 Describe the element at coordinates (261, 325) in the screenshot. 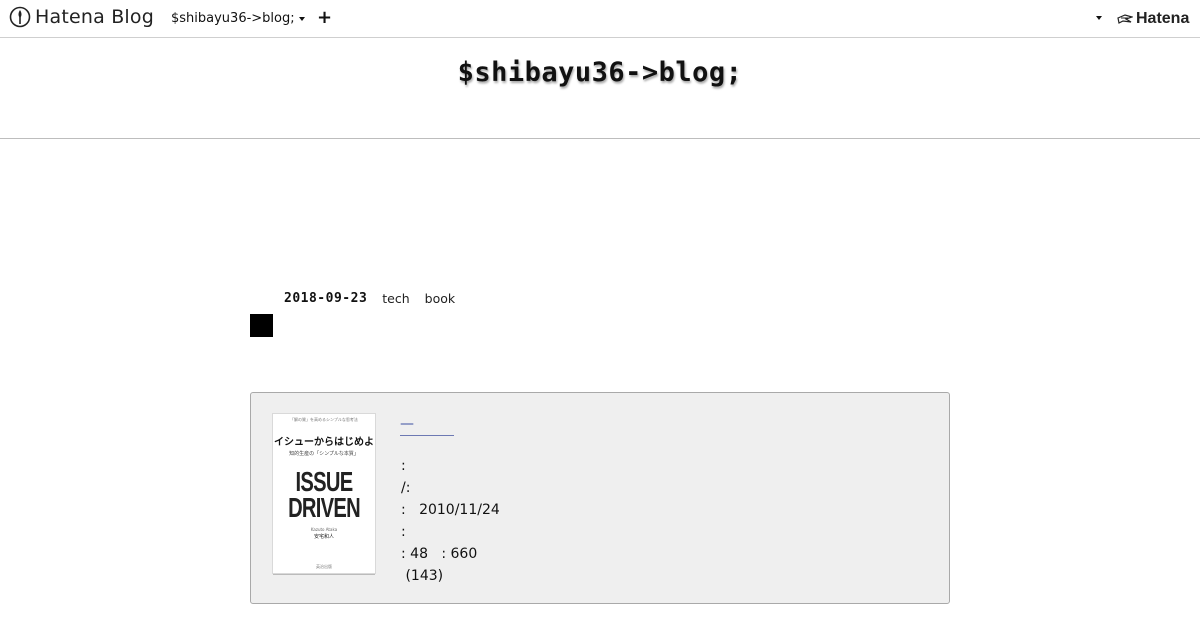

I see `entry-title-block` at that location.